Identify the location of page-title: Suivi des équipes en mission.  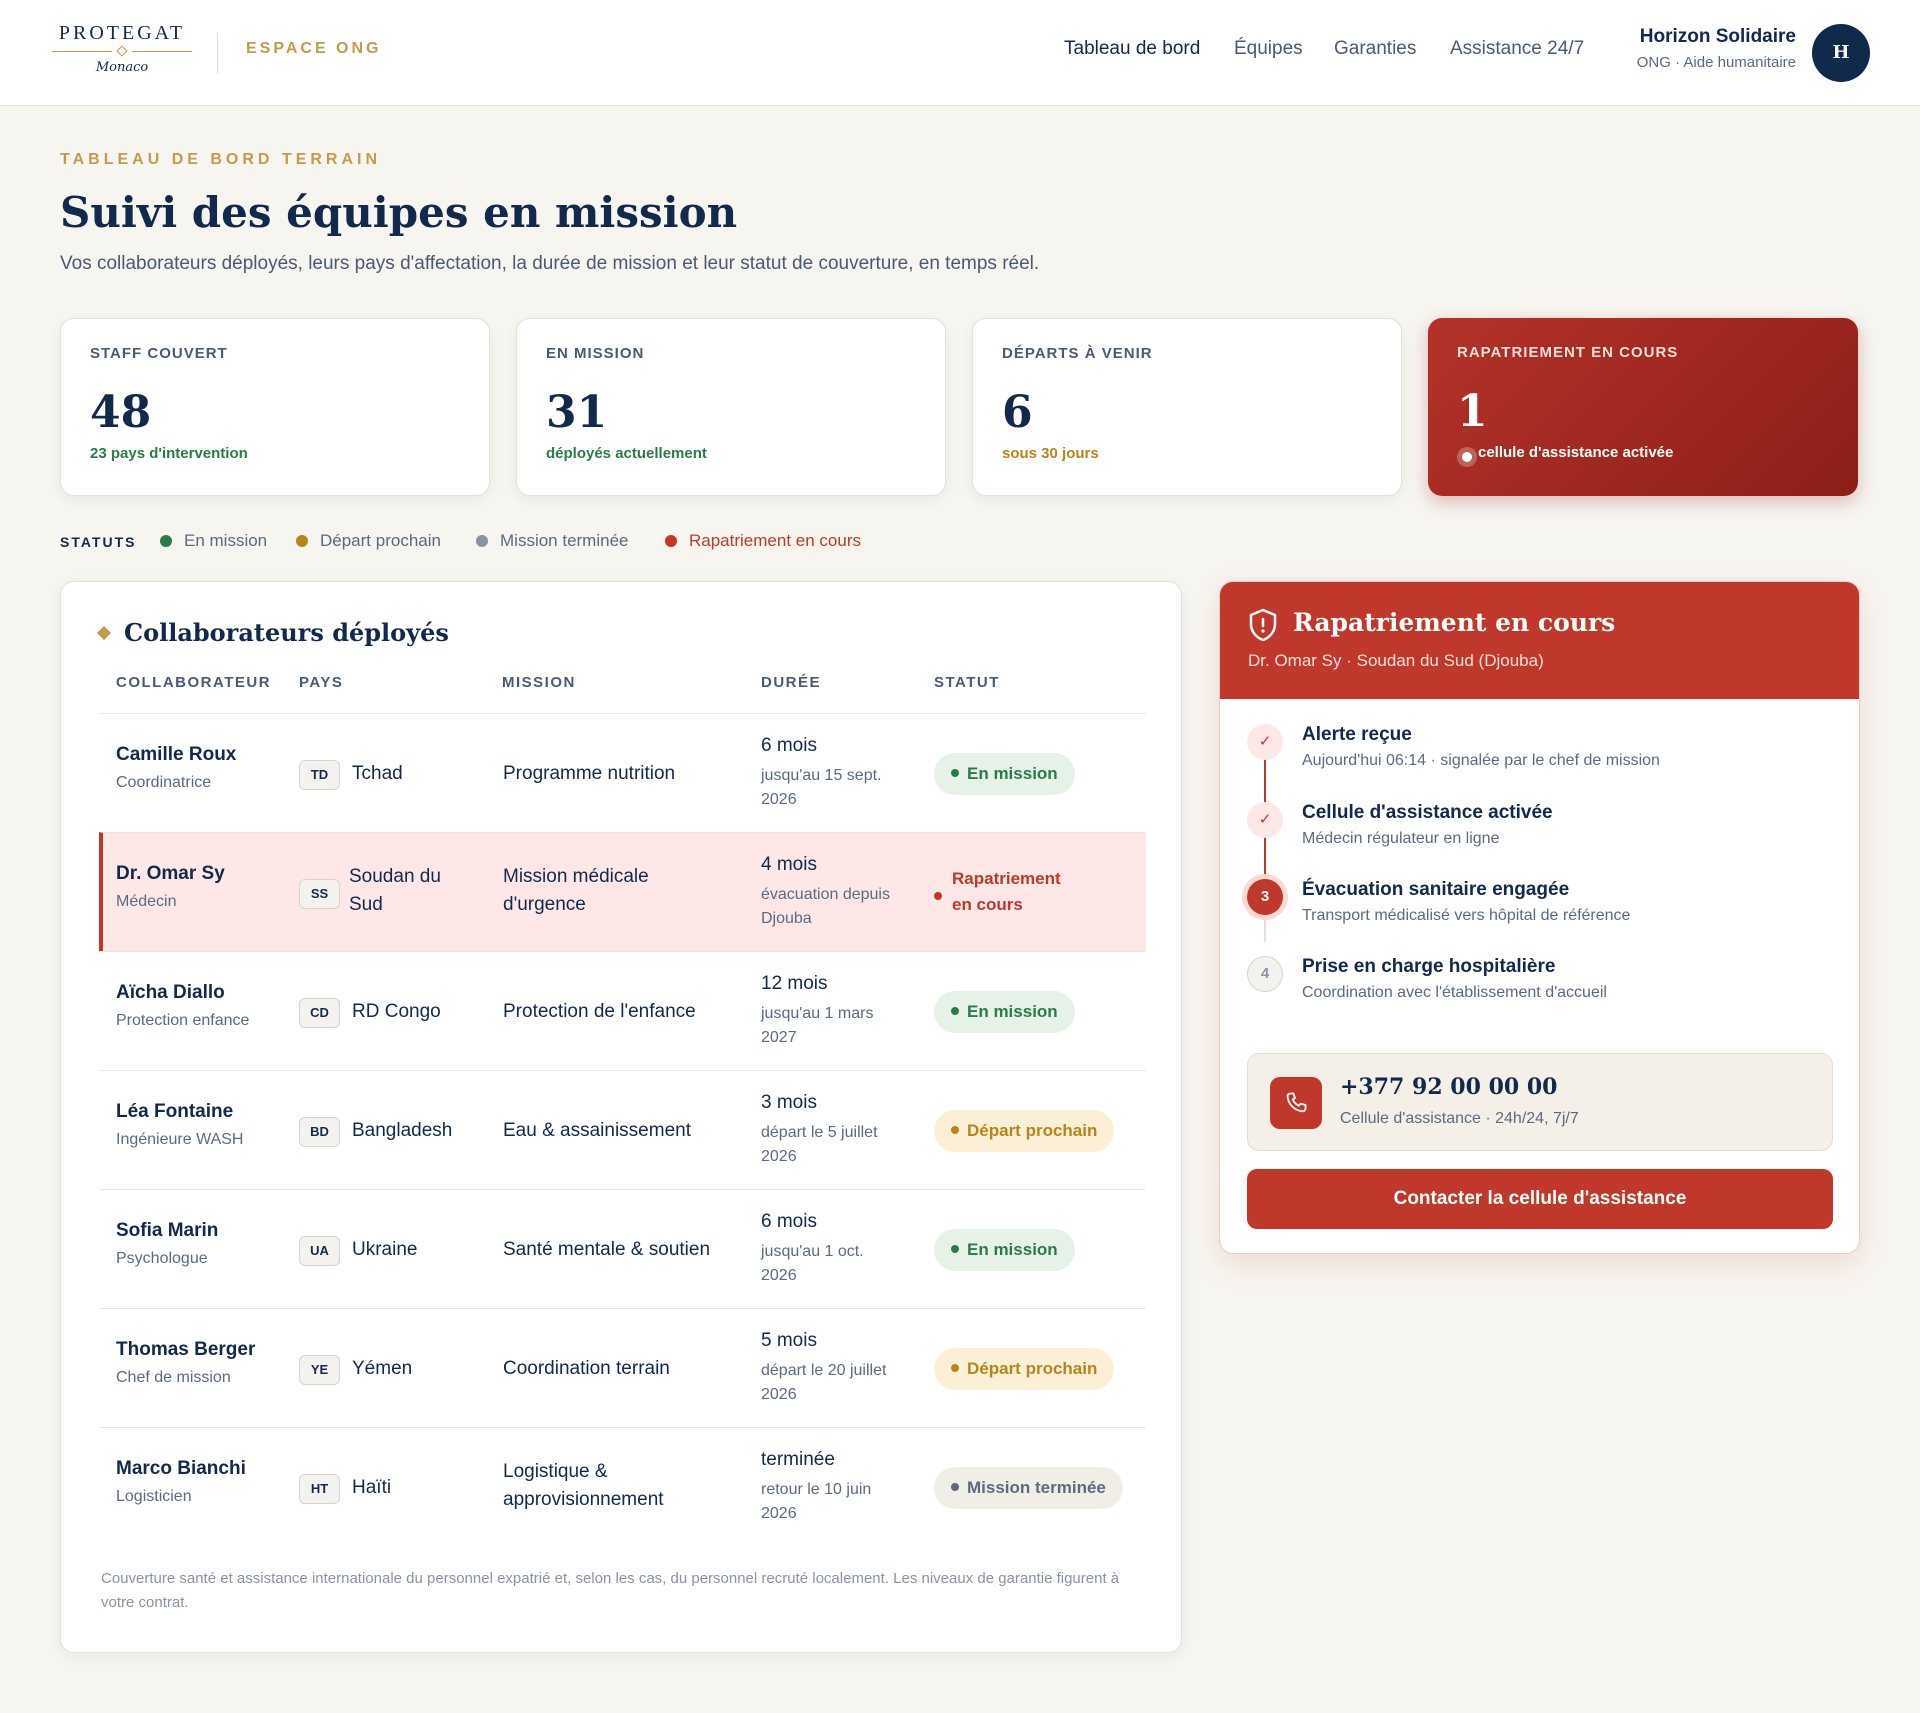
(399, 212).